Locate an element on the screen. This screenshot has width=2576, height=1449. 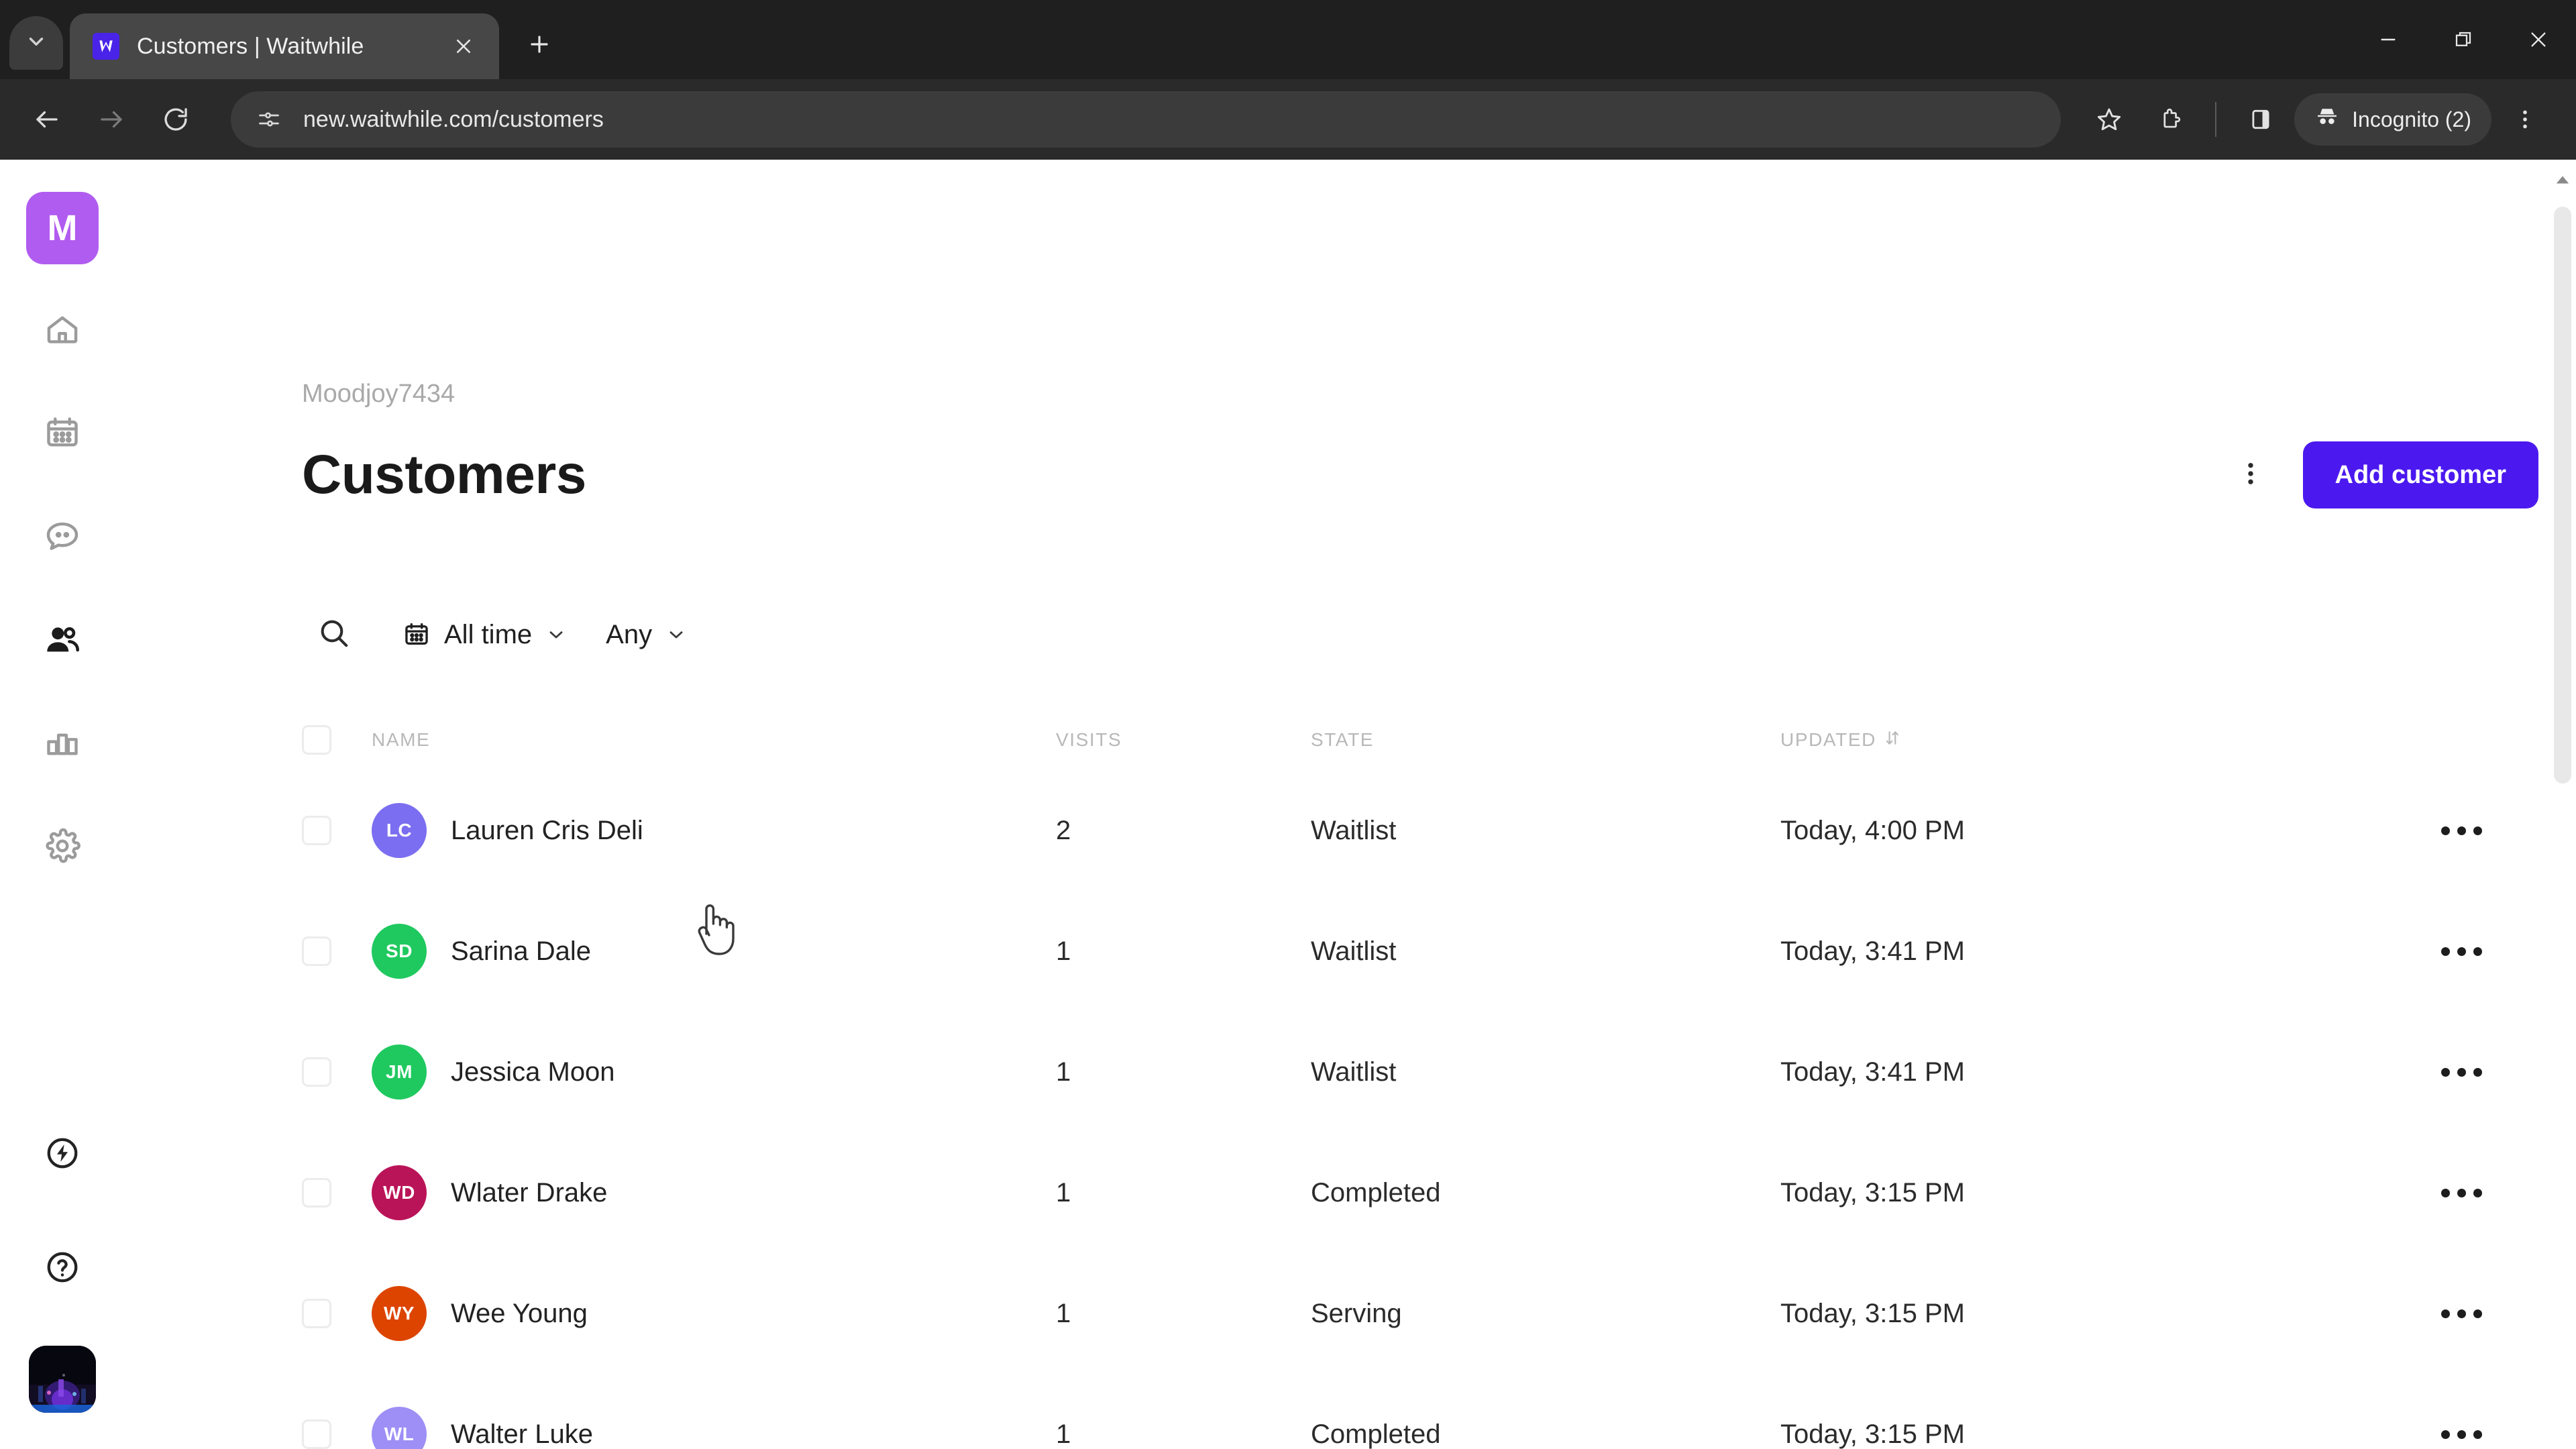
browser-tab: Customers | Waitwhile is located at coordinates (284, 46).